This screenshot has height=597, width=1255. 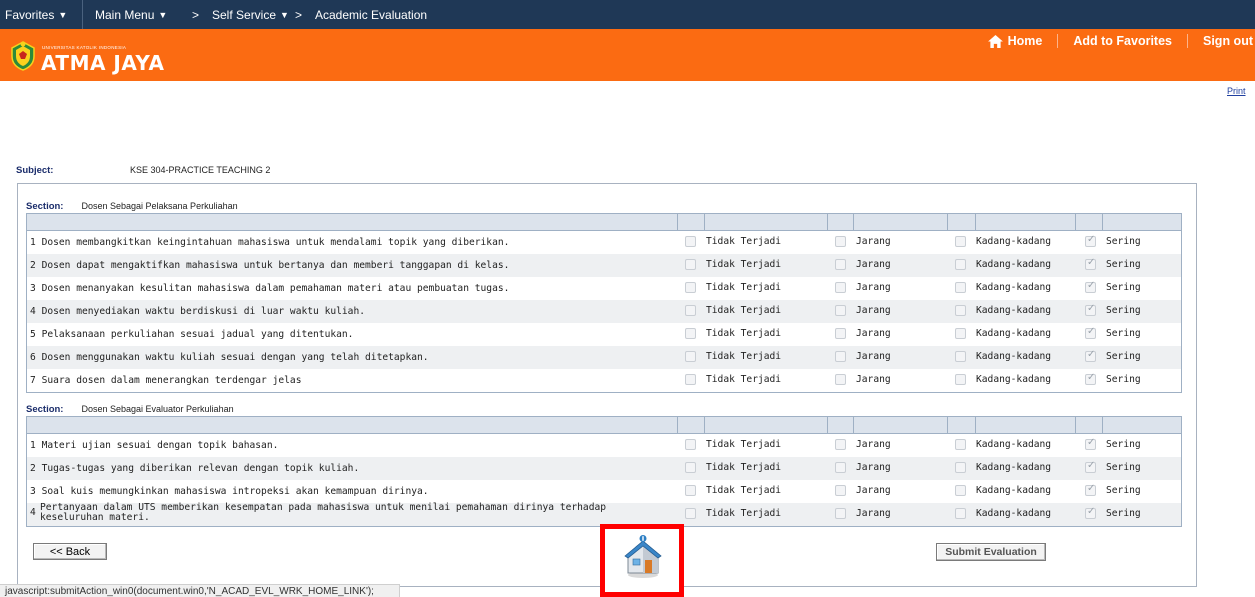 I want to click on sign-out-link: Sign out, so click(x=1221, y=41).